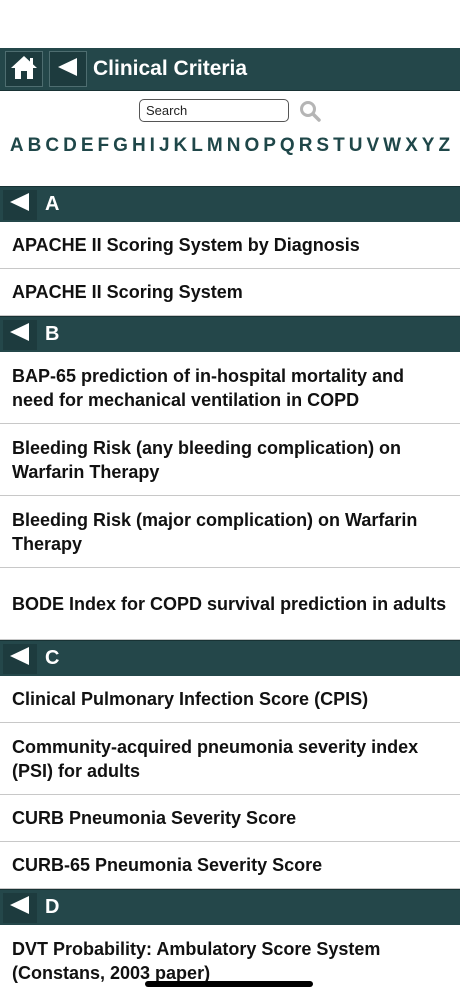 The width and height of the screenshot is (460, 996). Describe the element at coordinates (87, 146) in the screenshot. I see `alphabet-letter-e: E` at that location.